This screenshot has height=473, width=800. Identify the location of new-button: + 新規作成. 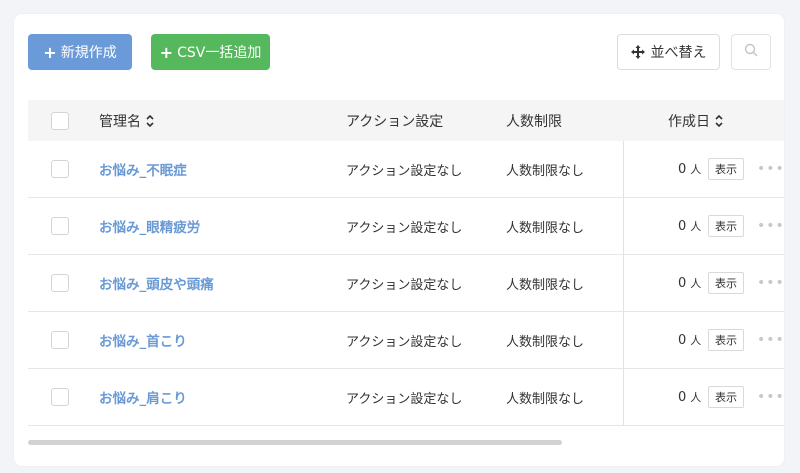
(80, 52).